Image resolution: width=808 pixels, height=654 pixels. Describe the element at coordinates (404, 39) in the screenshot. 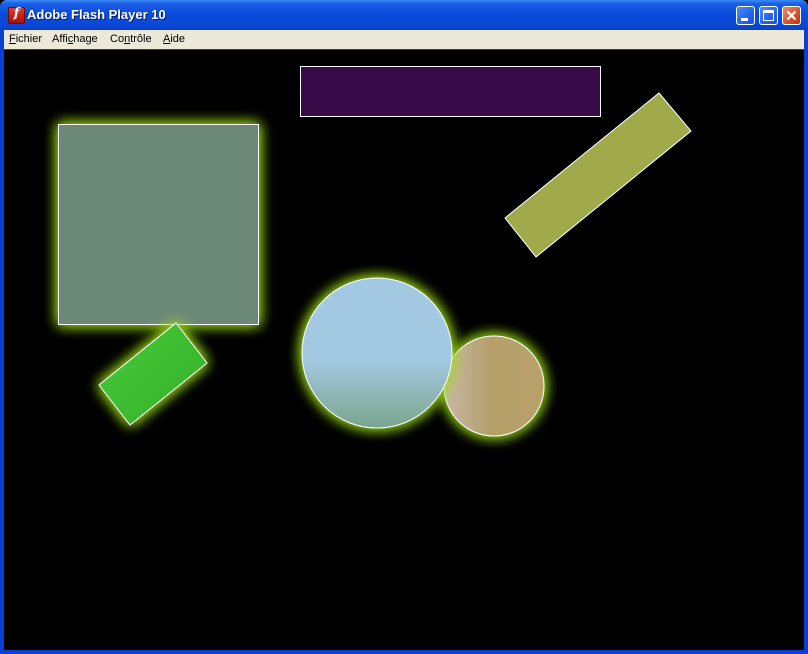

I see `menu-bar: Fichier Affichage Contrôle Aide` at that location.